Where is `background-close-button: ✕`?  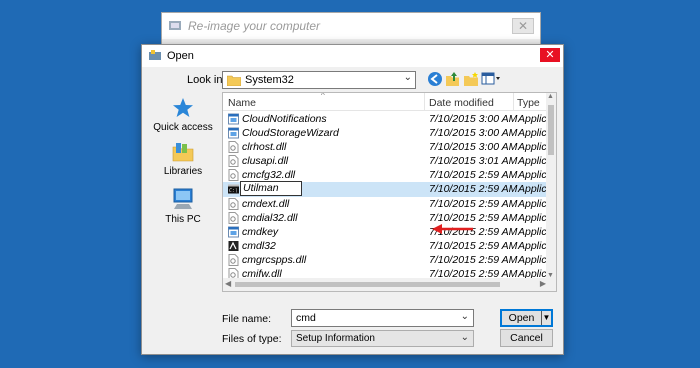 background-close-button: ✕ is located at coordinates (523, 26).